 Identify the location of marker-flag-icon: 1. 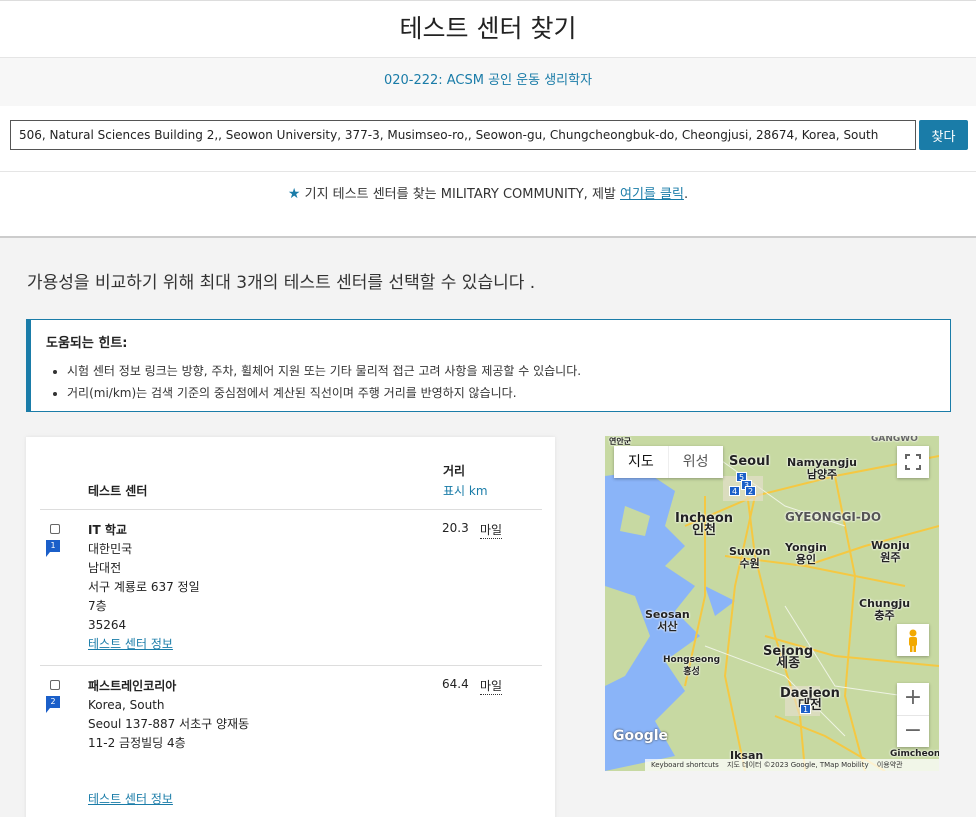
(53, 548).